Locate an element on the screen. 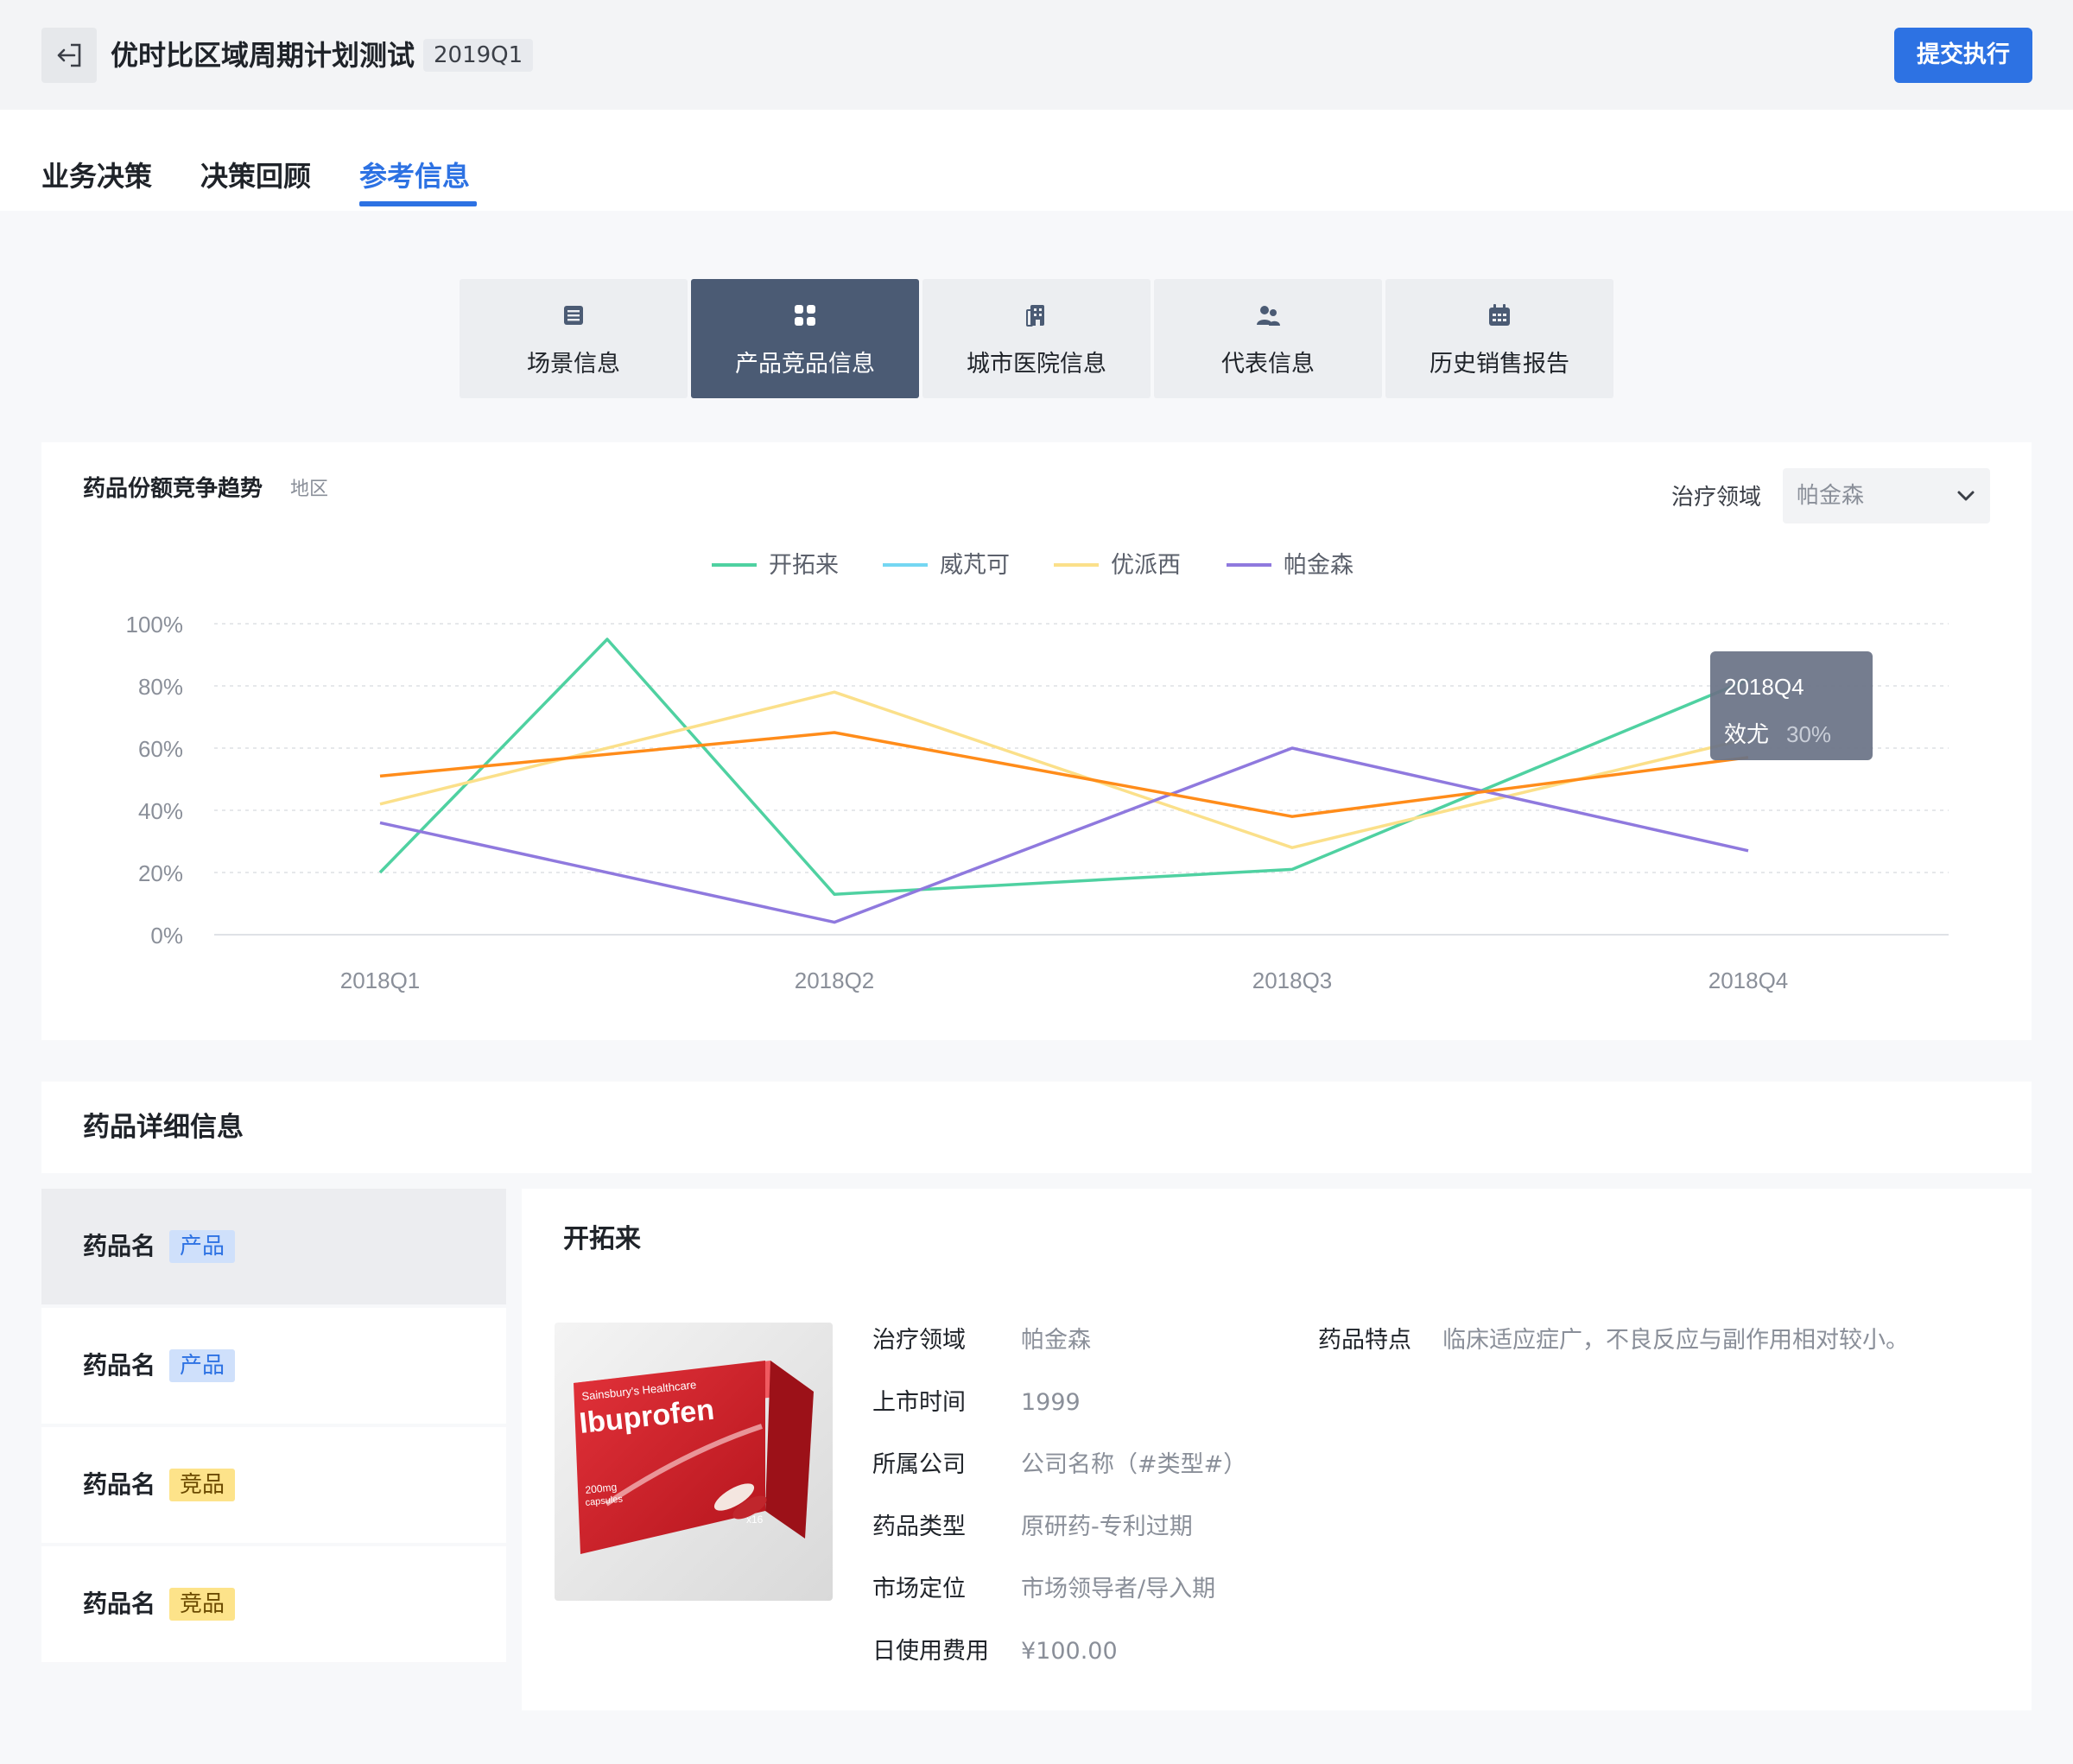  y-tick-label: 40% is located at coordinates (160, 811).